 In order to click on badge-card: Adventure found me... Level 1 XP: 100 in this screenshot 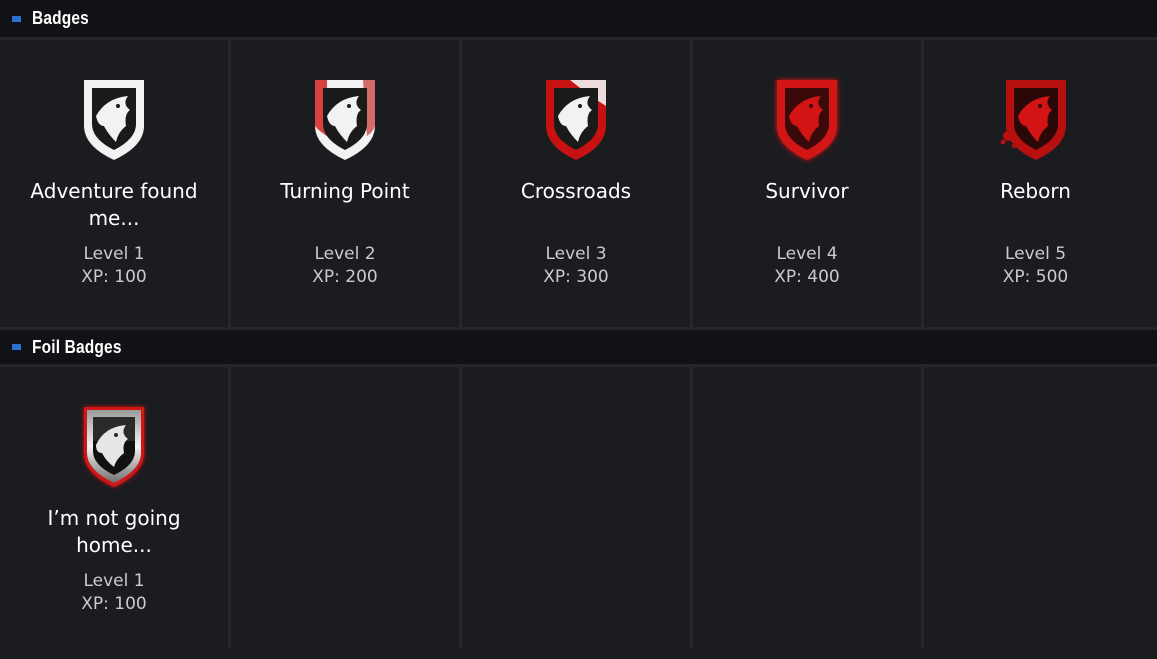, I will do `click(115, 183)`.